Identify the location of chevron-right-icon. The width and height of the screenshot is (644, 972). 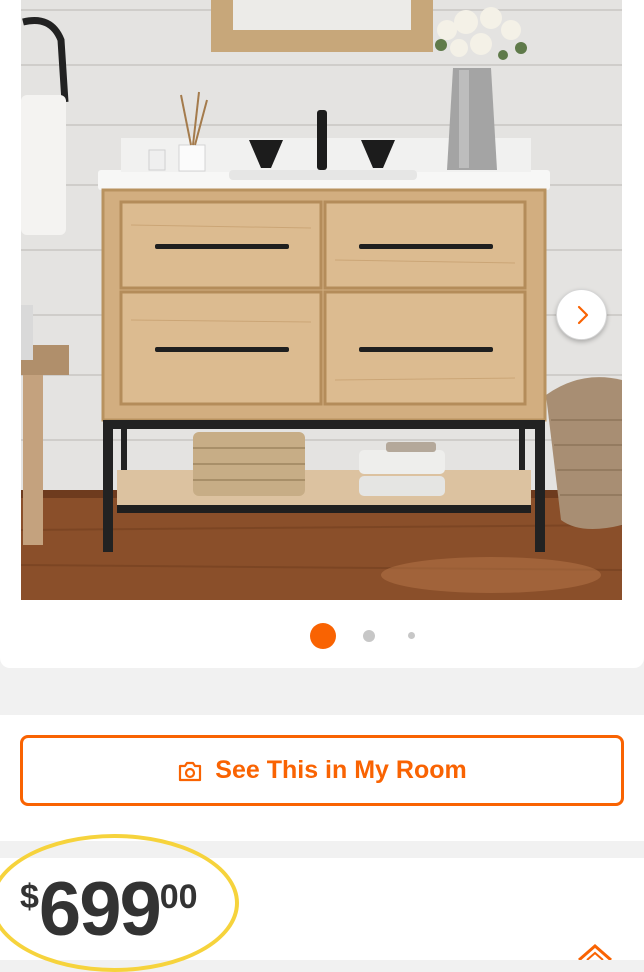
(582, 314).